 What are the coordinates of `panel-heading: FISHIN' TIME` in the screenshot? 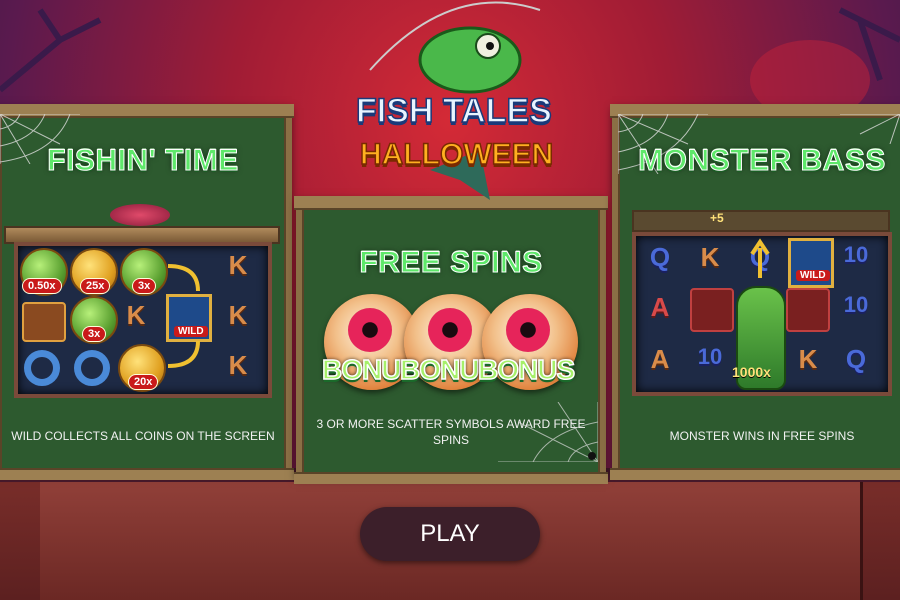 It's located at (143, 161).